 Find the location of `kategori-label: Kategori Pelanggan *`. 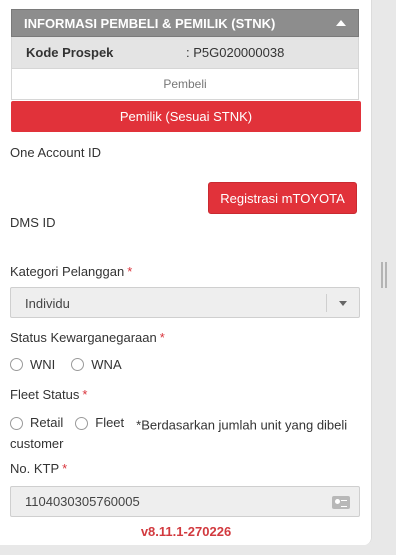

kategori-label: Kategori Pelanggan * is located at coordinates (71, 271).